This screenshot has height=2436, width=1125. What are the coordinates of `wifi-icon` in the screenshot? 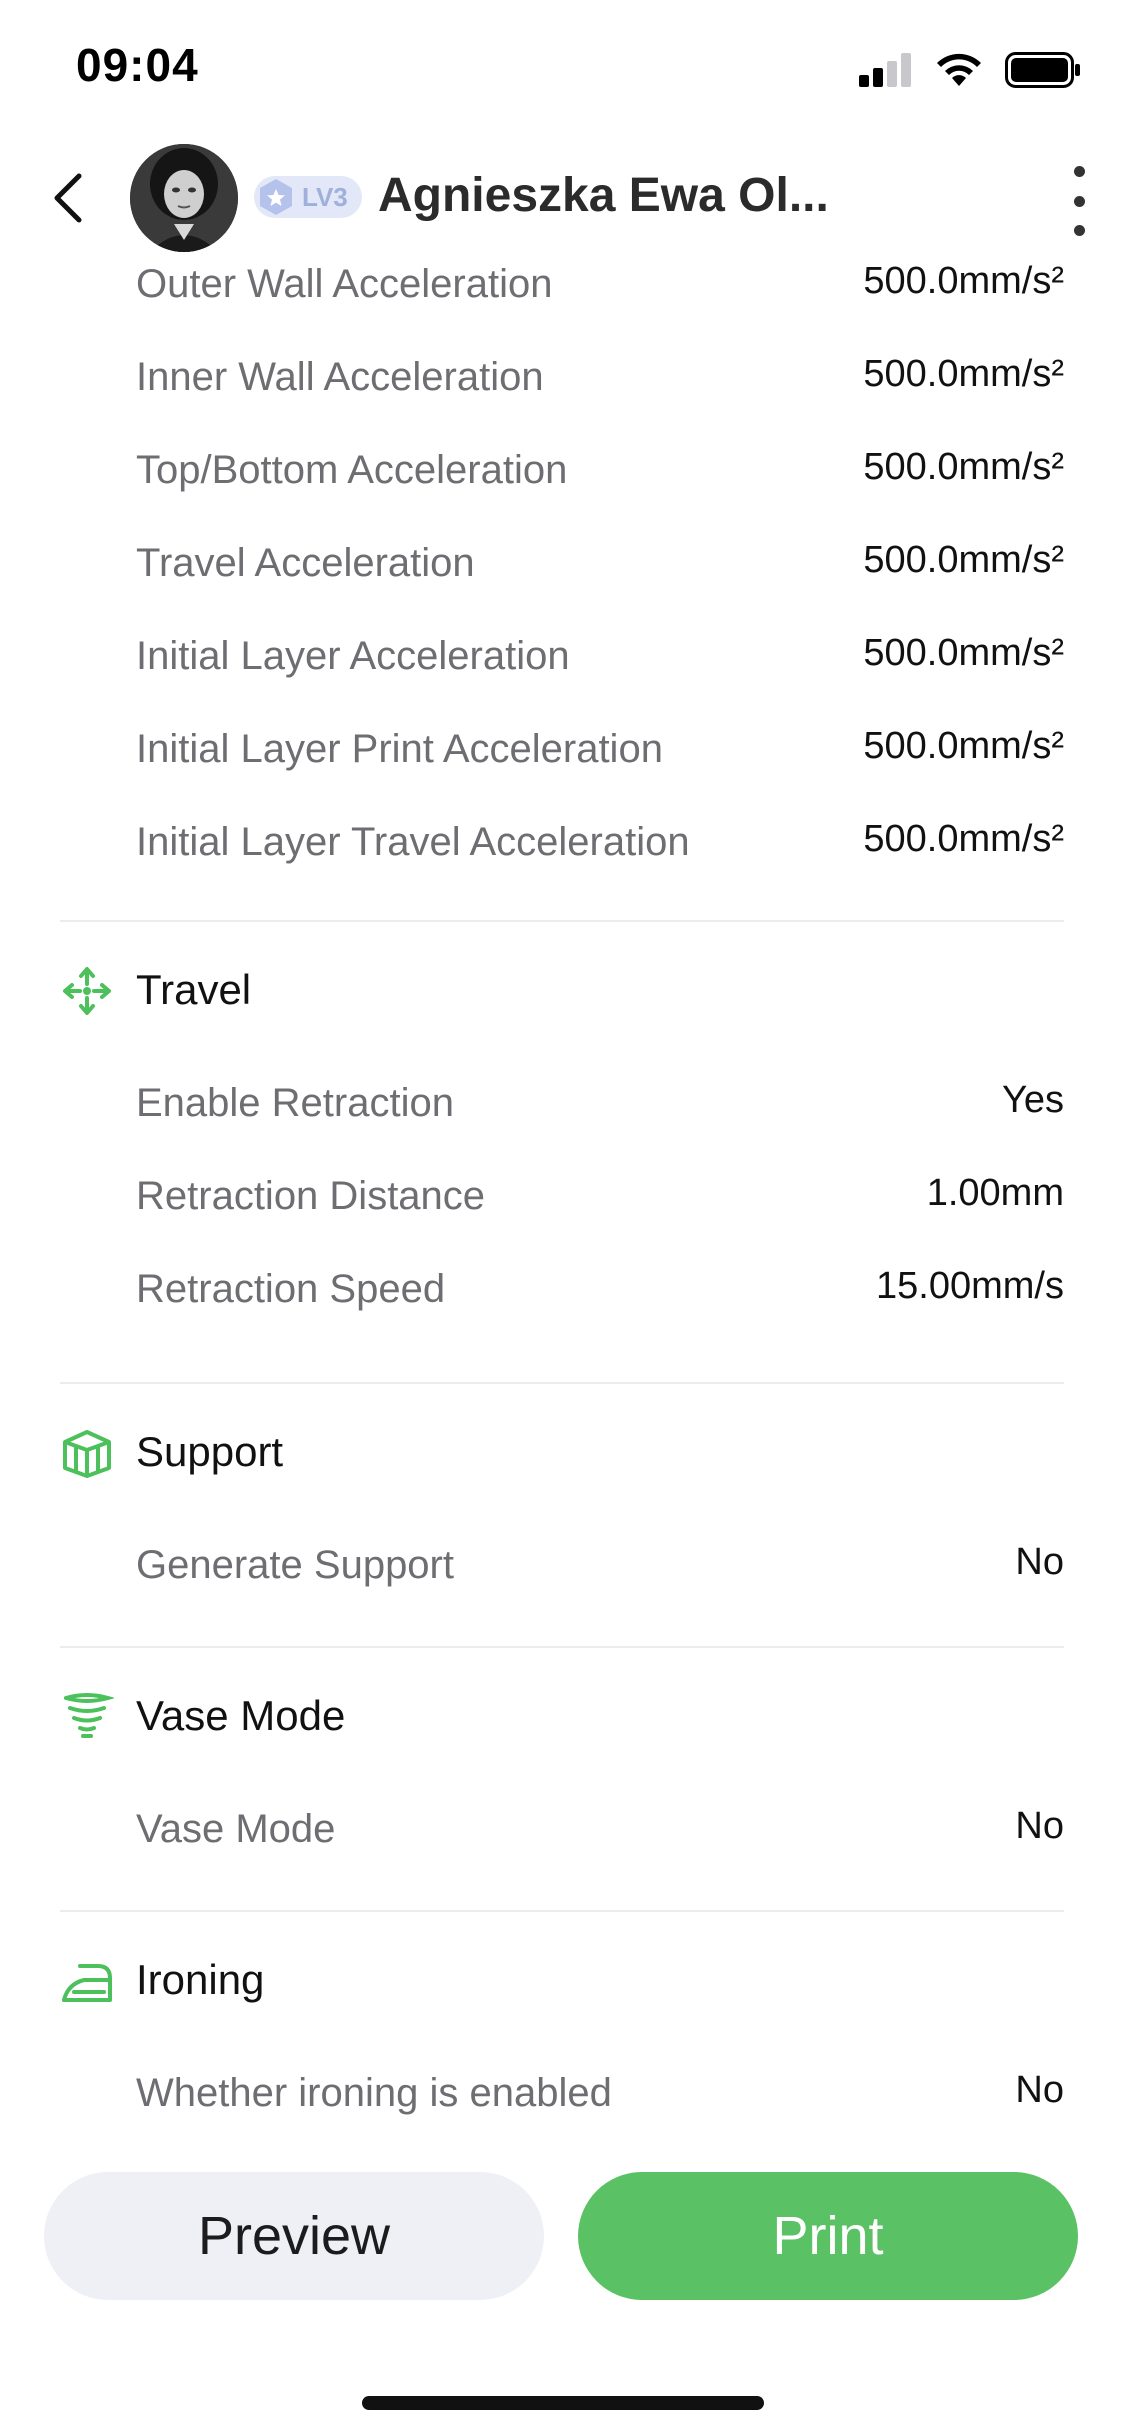 It's located at (959, 69).